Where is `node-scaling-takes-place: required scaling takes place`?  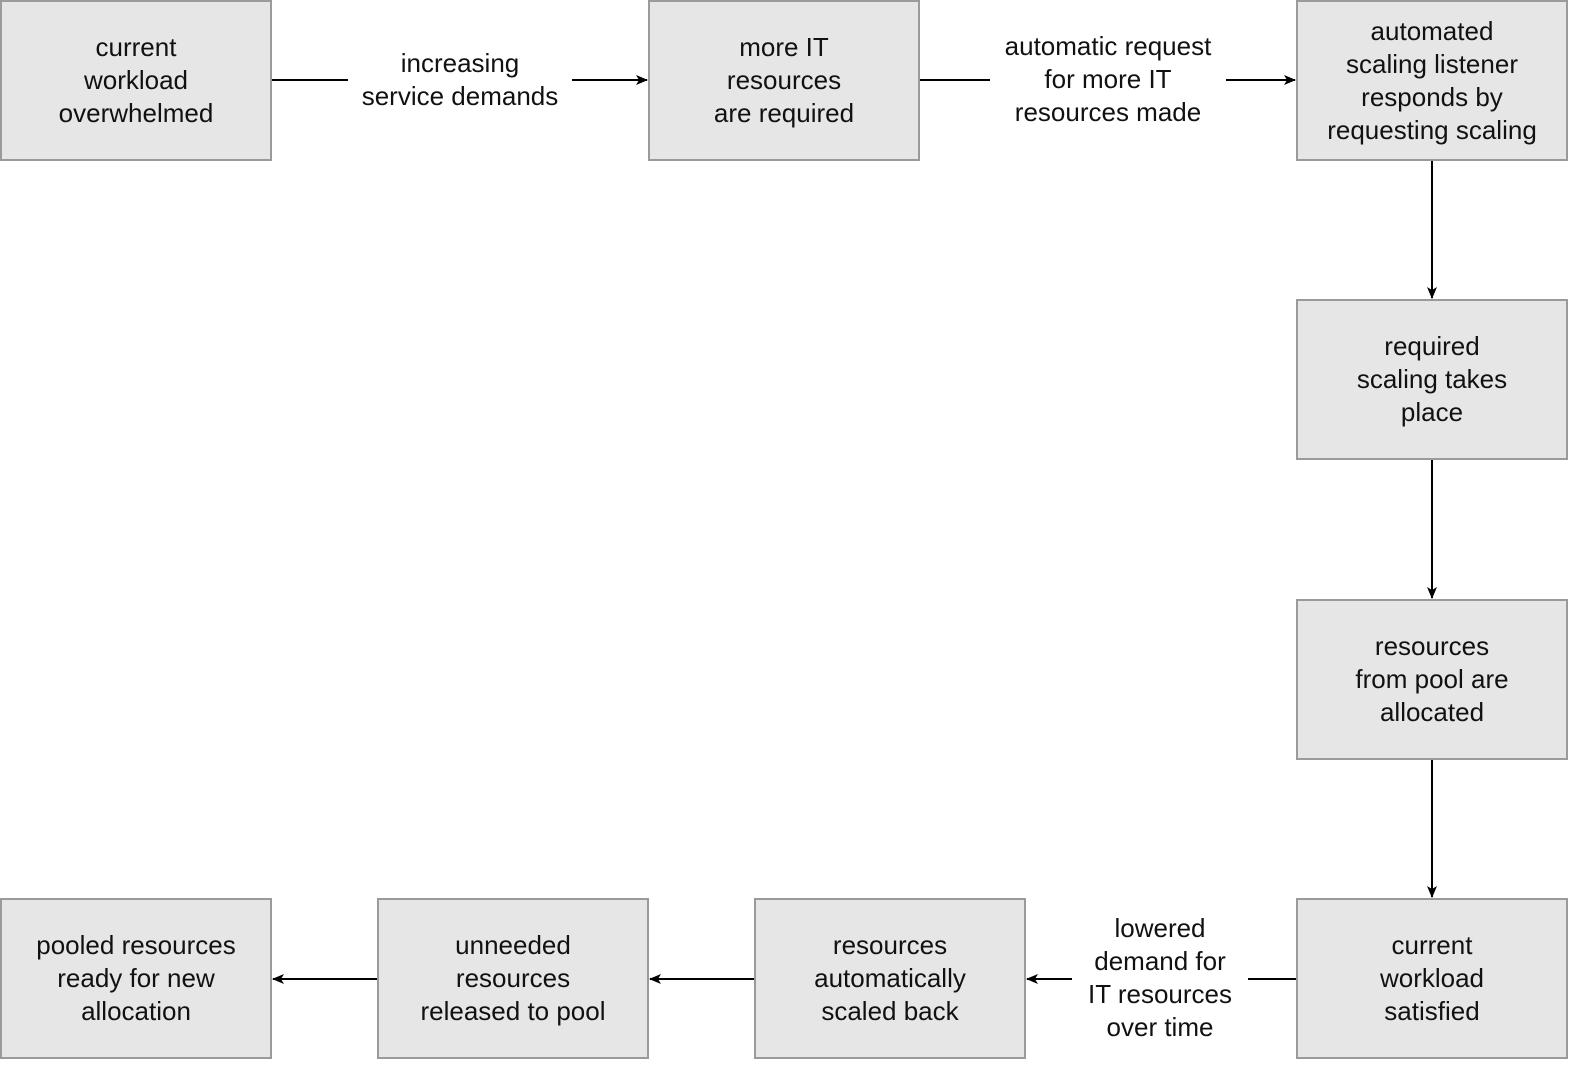
node-scaling-takes-place: required scaling takes place is located at coordinates (1432, 379).